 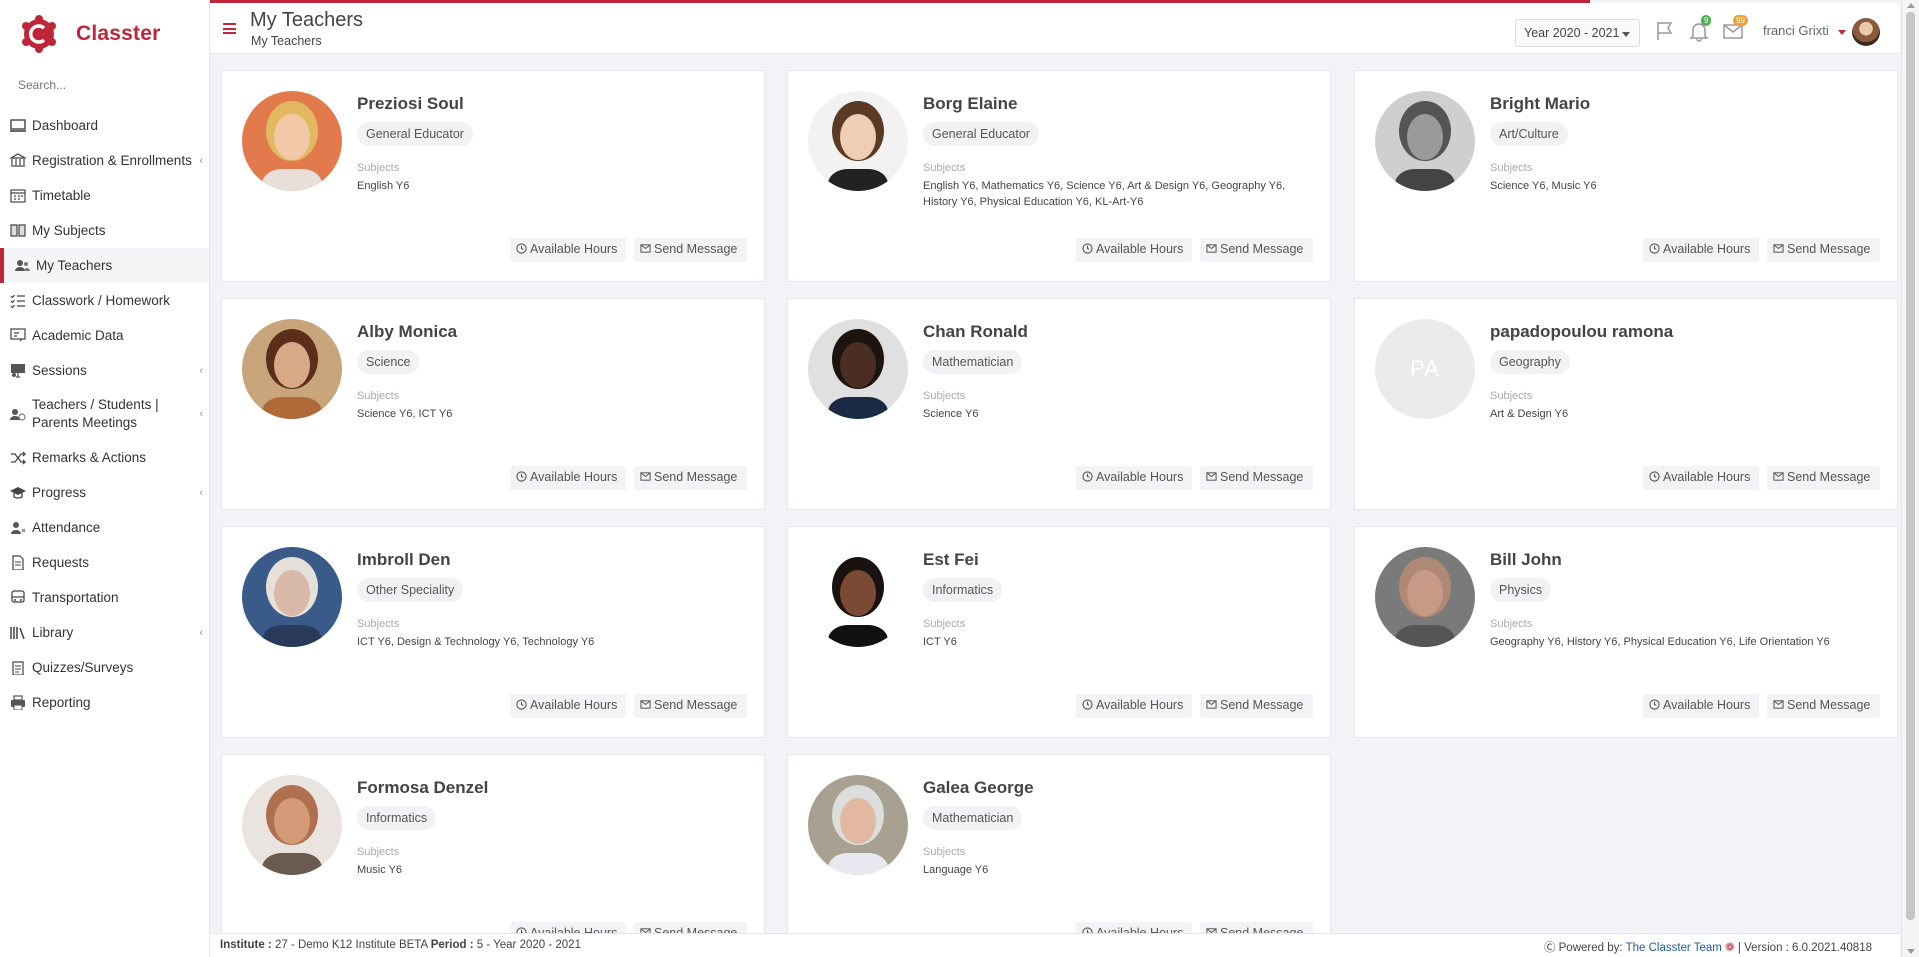 I want to click on menu-toggle-icon, so click(x=229, y=28).